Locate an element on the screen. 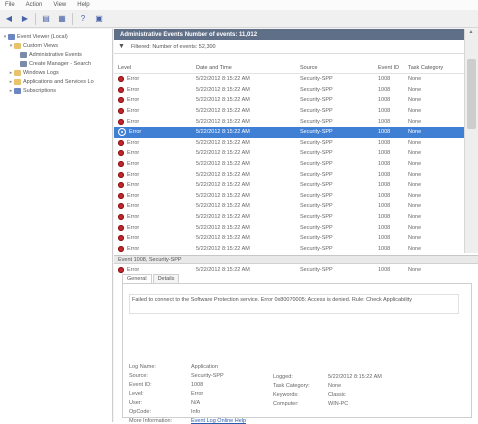 The image size is (478, 424). tree-item: ▾ Custom Views is located at coordinates (56, 45).